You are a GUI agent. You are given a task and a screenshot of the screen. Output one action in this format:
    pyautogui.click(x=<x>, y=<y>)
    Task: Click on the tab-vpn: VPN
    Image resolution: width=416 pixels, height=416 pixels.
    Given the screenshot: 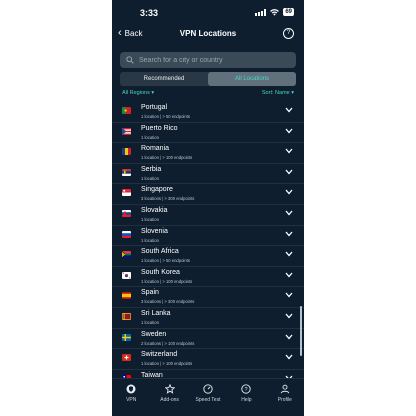 What is the action you would take?
    pyautogui.click(x=131, y=397)
    